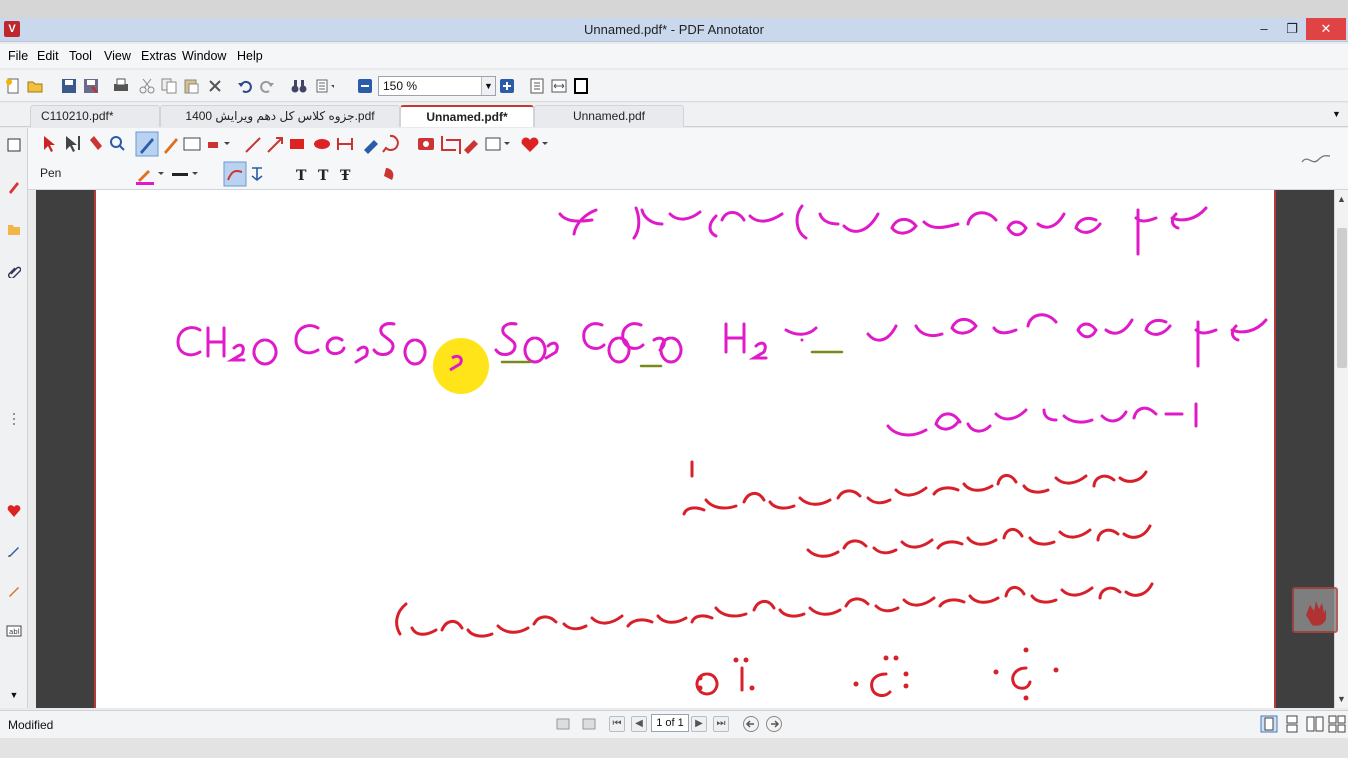  Describe the element at coordinates (121, 86) in the screenshot. I see `print-icon` at that location.